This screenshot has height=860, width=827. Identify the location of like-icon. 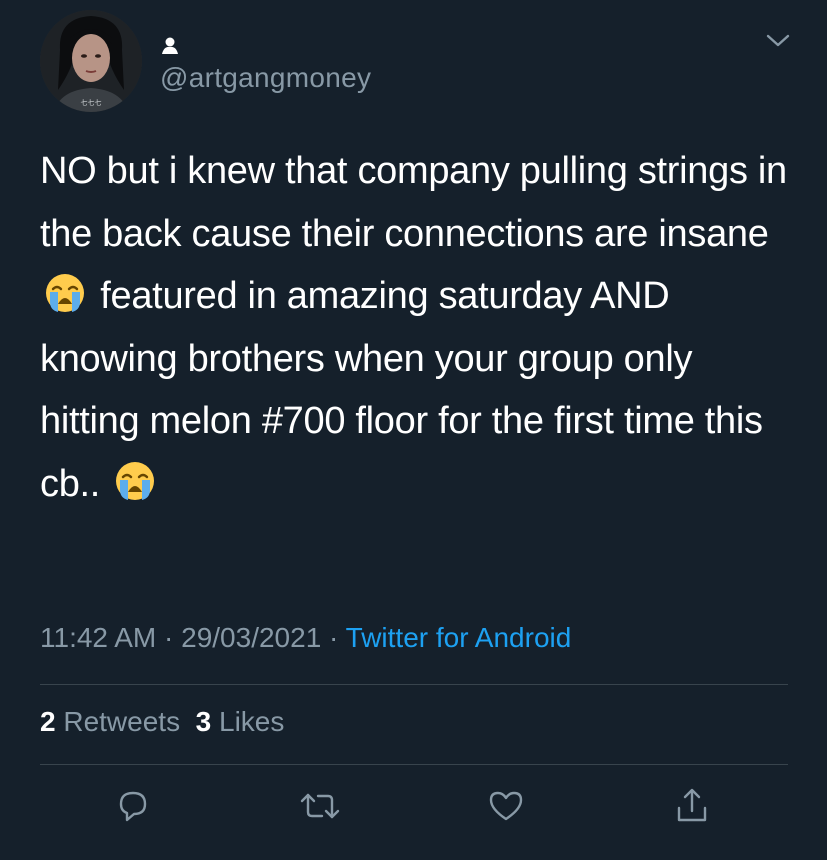
(506, 806).